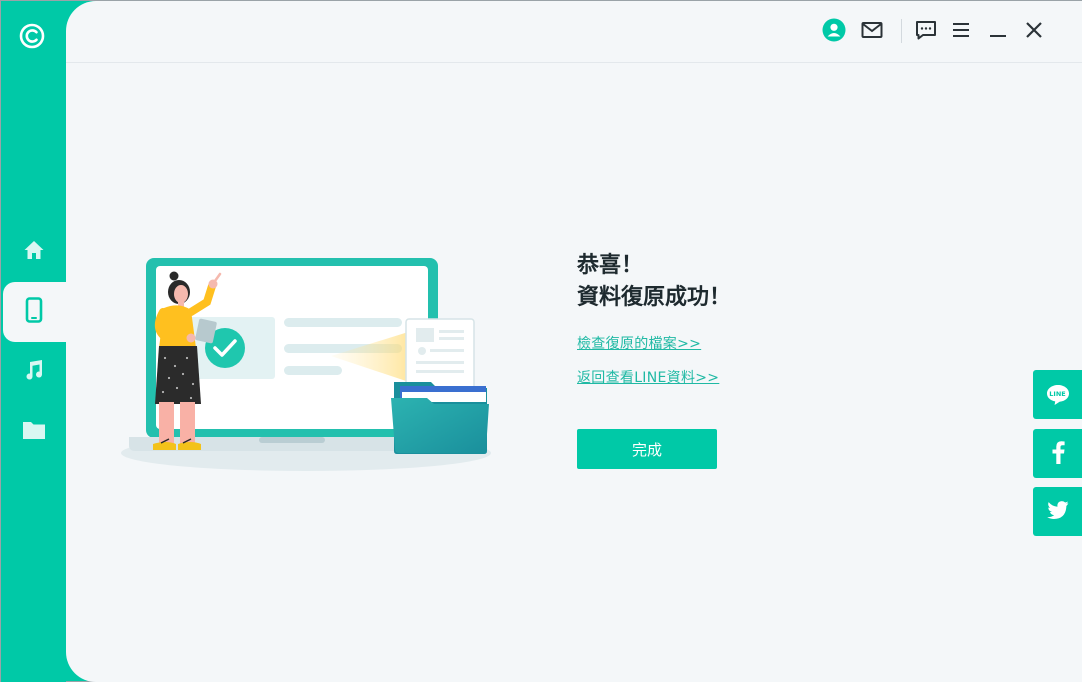 The height and width of the screenshot is (682, 1082). I want to click on facebook-share-button, so click(1057, 453).